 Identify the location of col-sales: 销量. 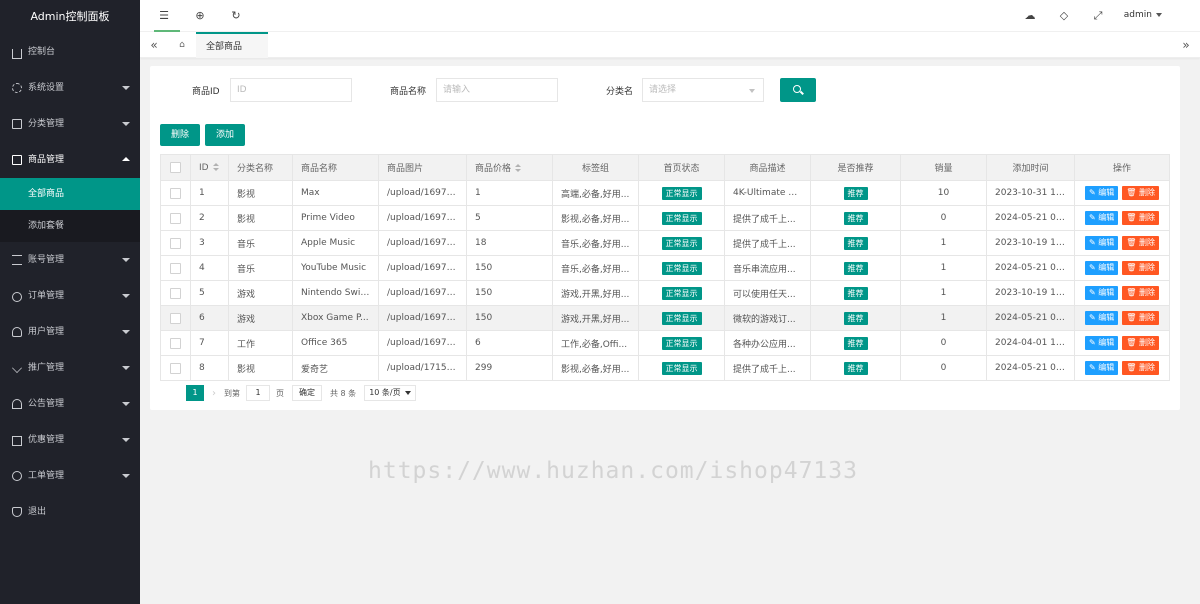
(943, 167).